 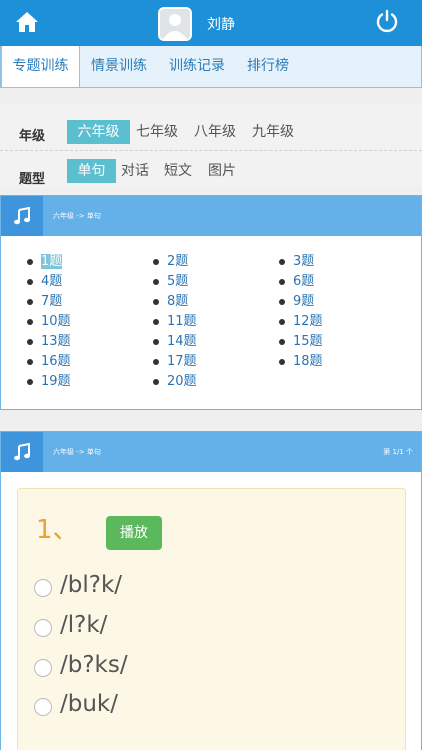 What do you see at coordinates (222, 171) in the screenshot?
I see `type-option-picture: 图片` at bounding box center [222, 171].